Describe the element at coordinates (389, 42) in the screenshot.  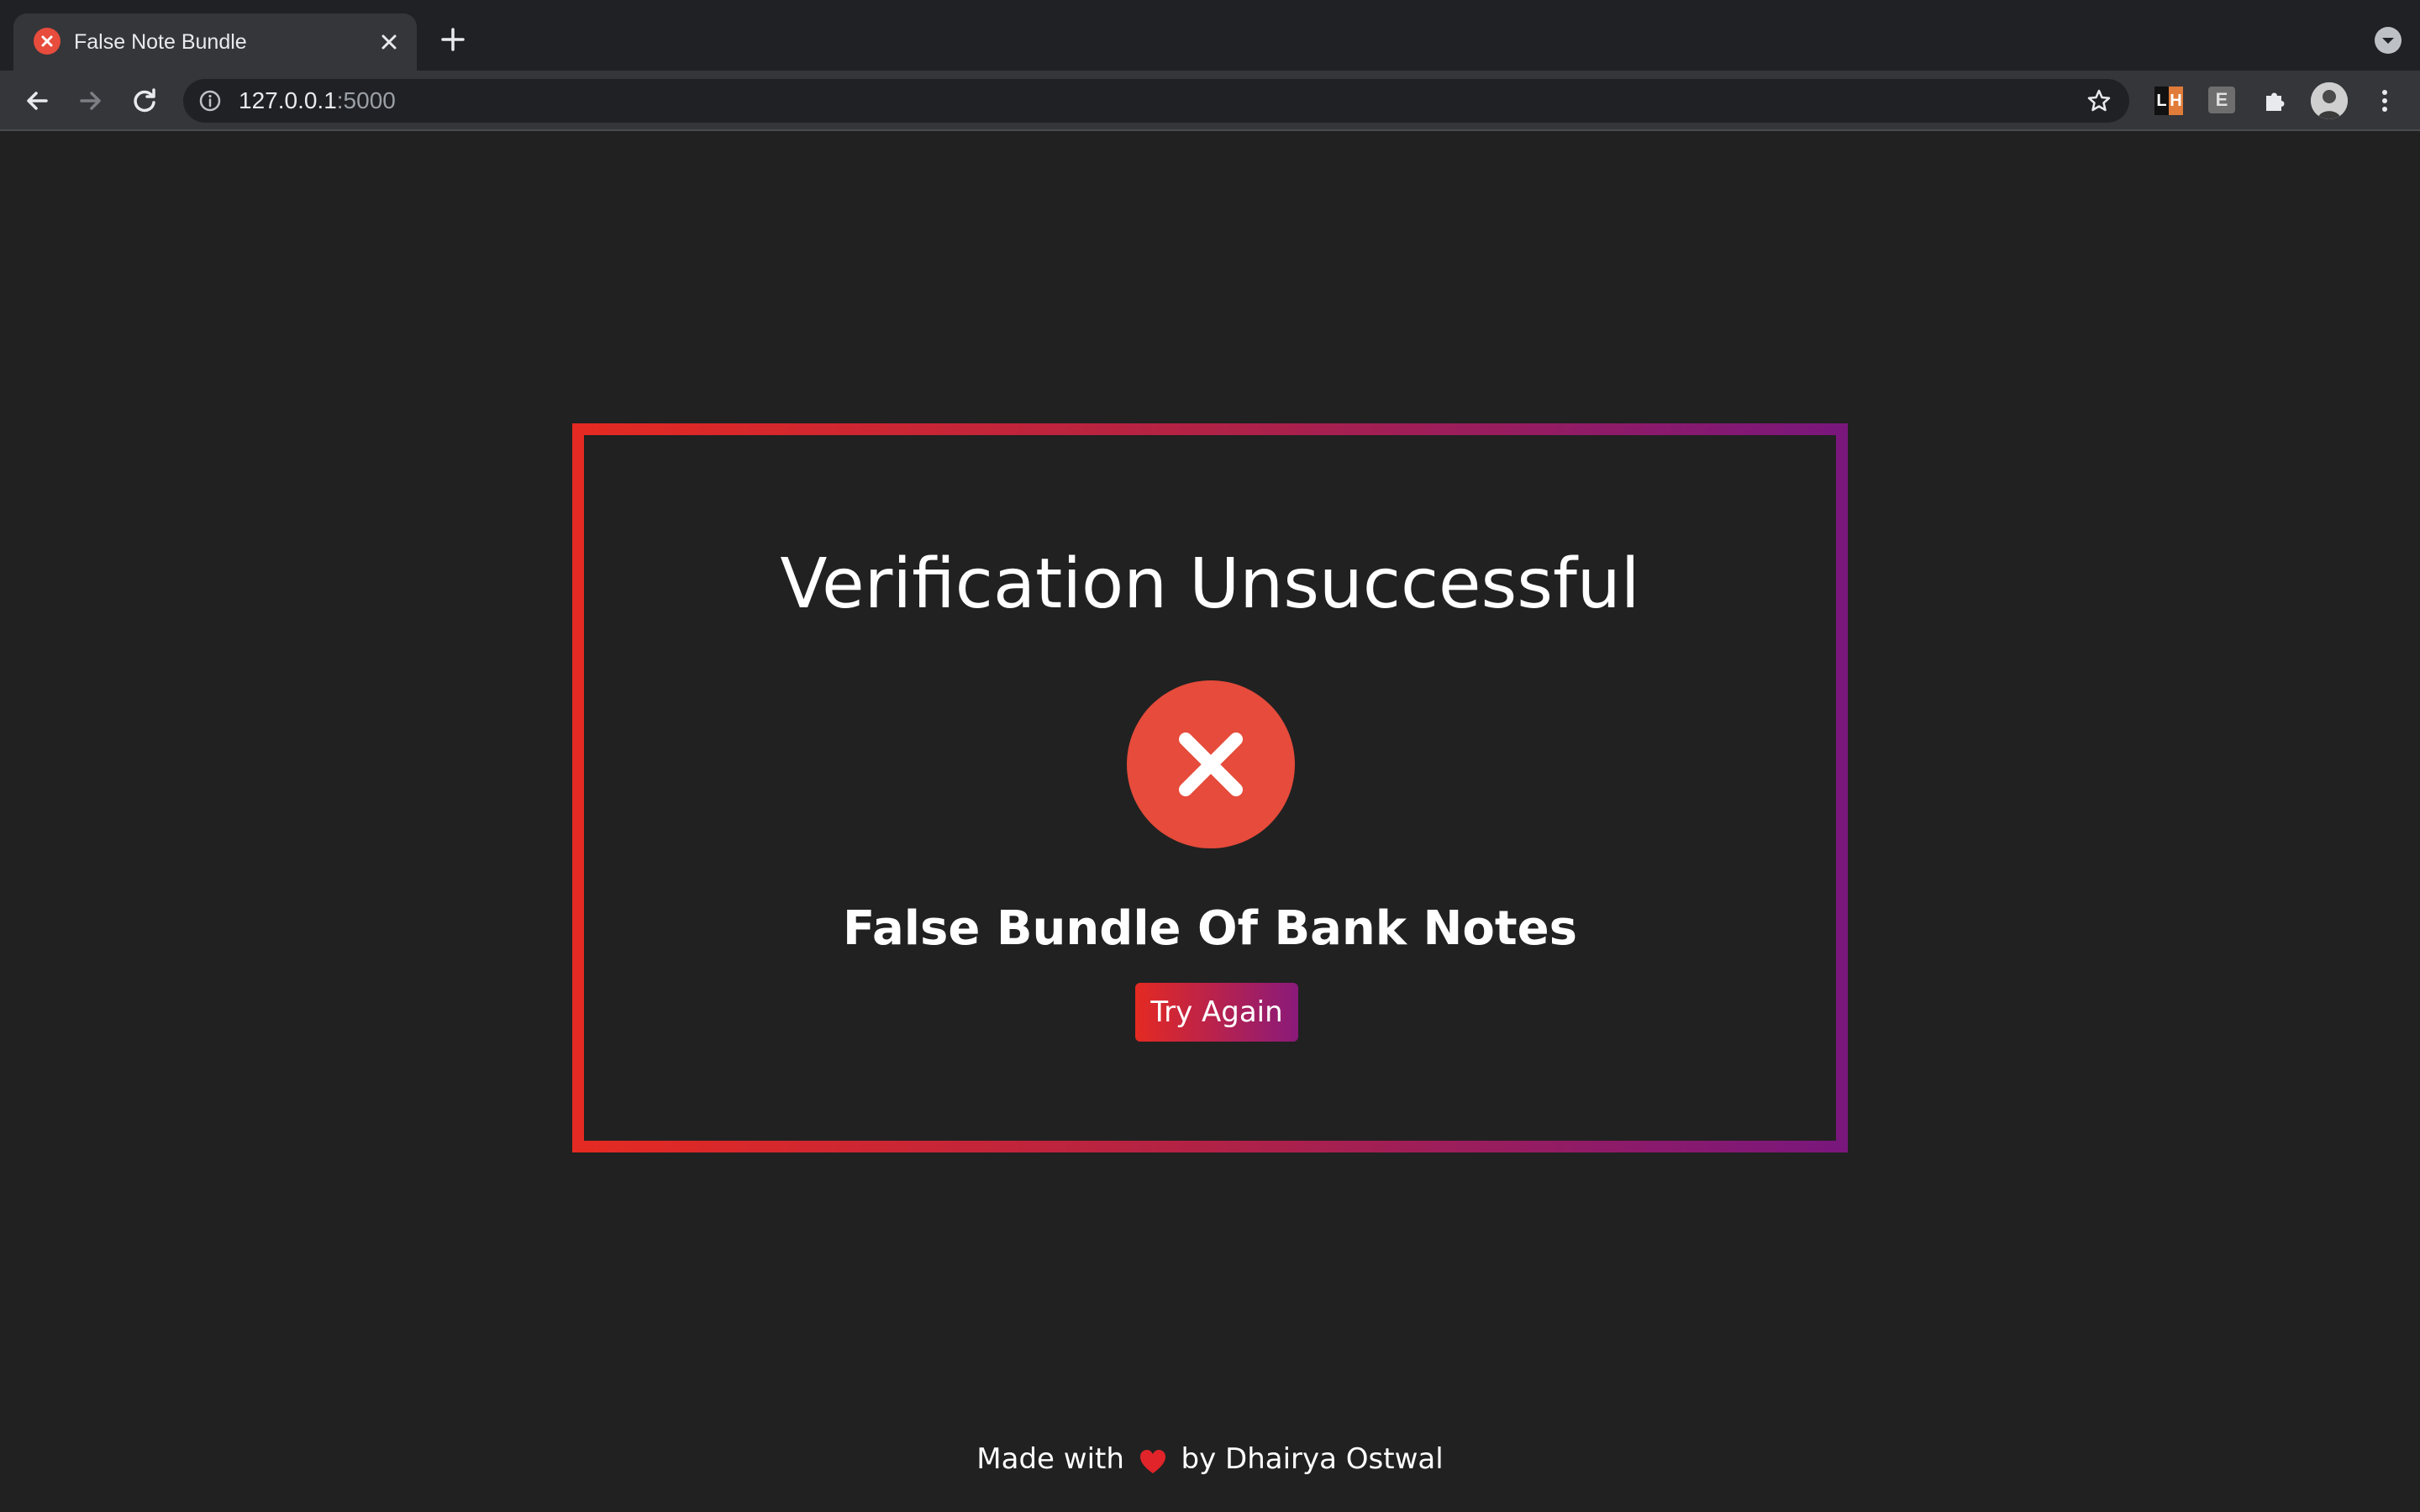
I see `tab-close-icon` at that location.